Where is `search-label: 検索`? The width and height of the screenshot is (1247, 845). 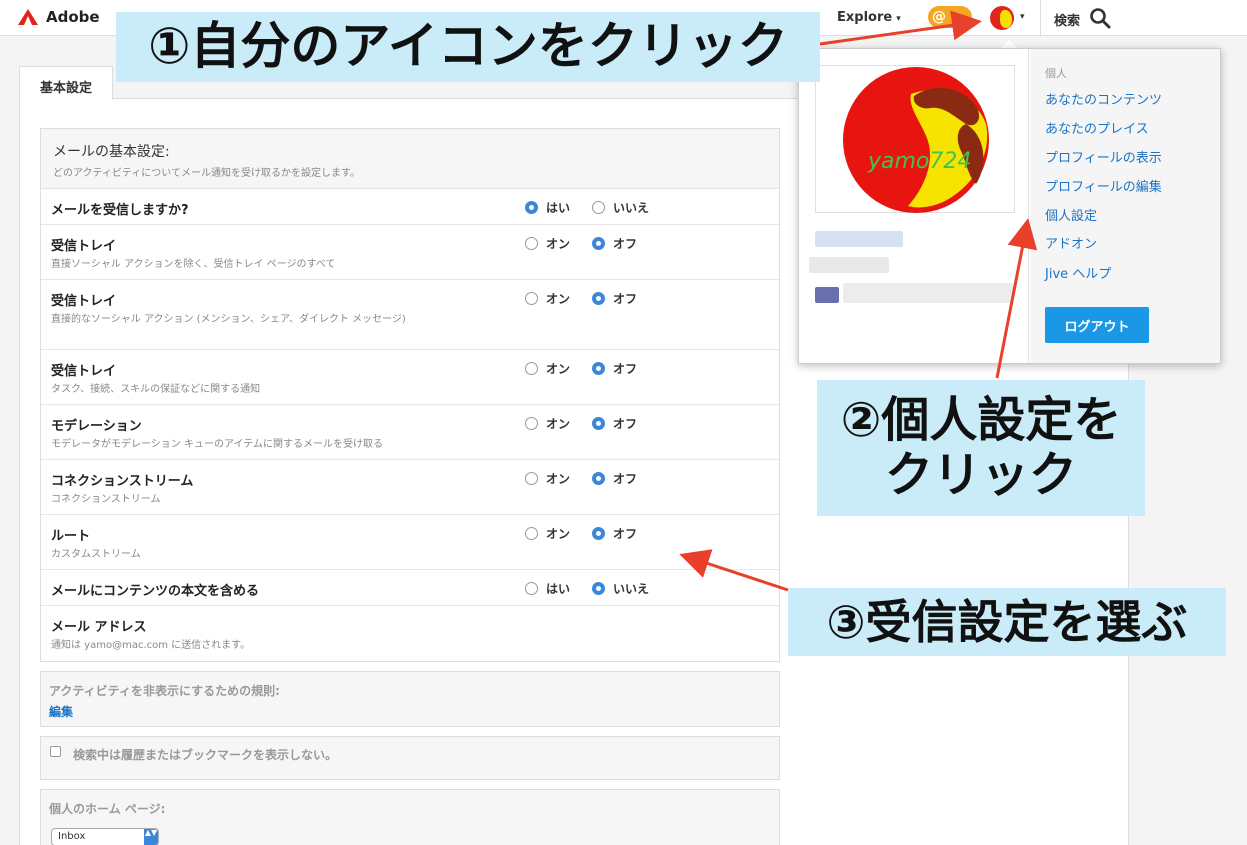
search-label: 検索 is located at coordinates (1067, 19).